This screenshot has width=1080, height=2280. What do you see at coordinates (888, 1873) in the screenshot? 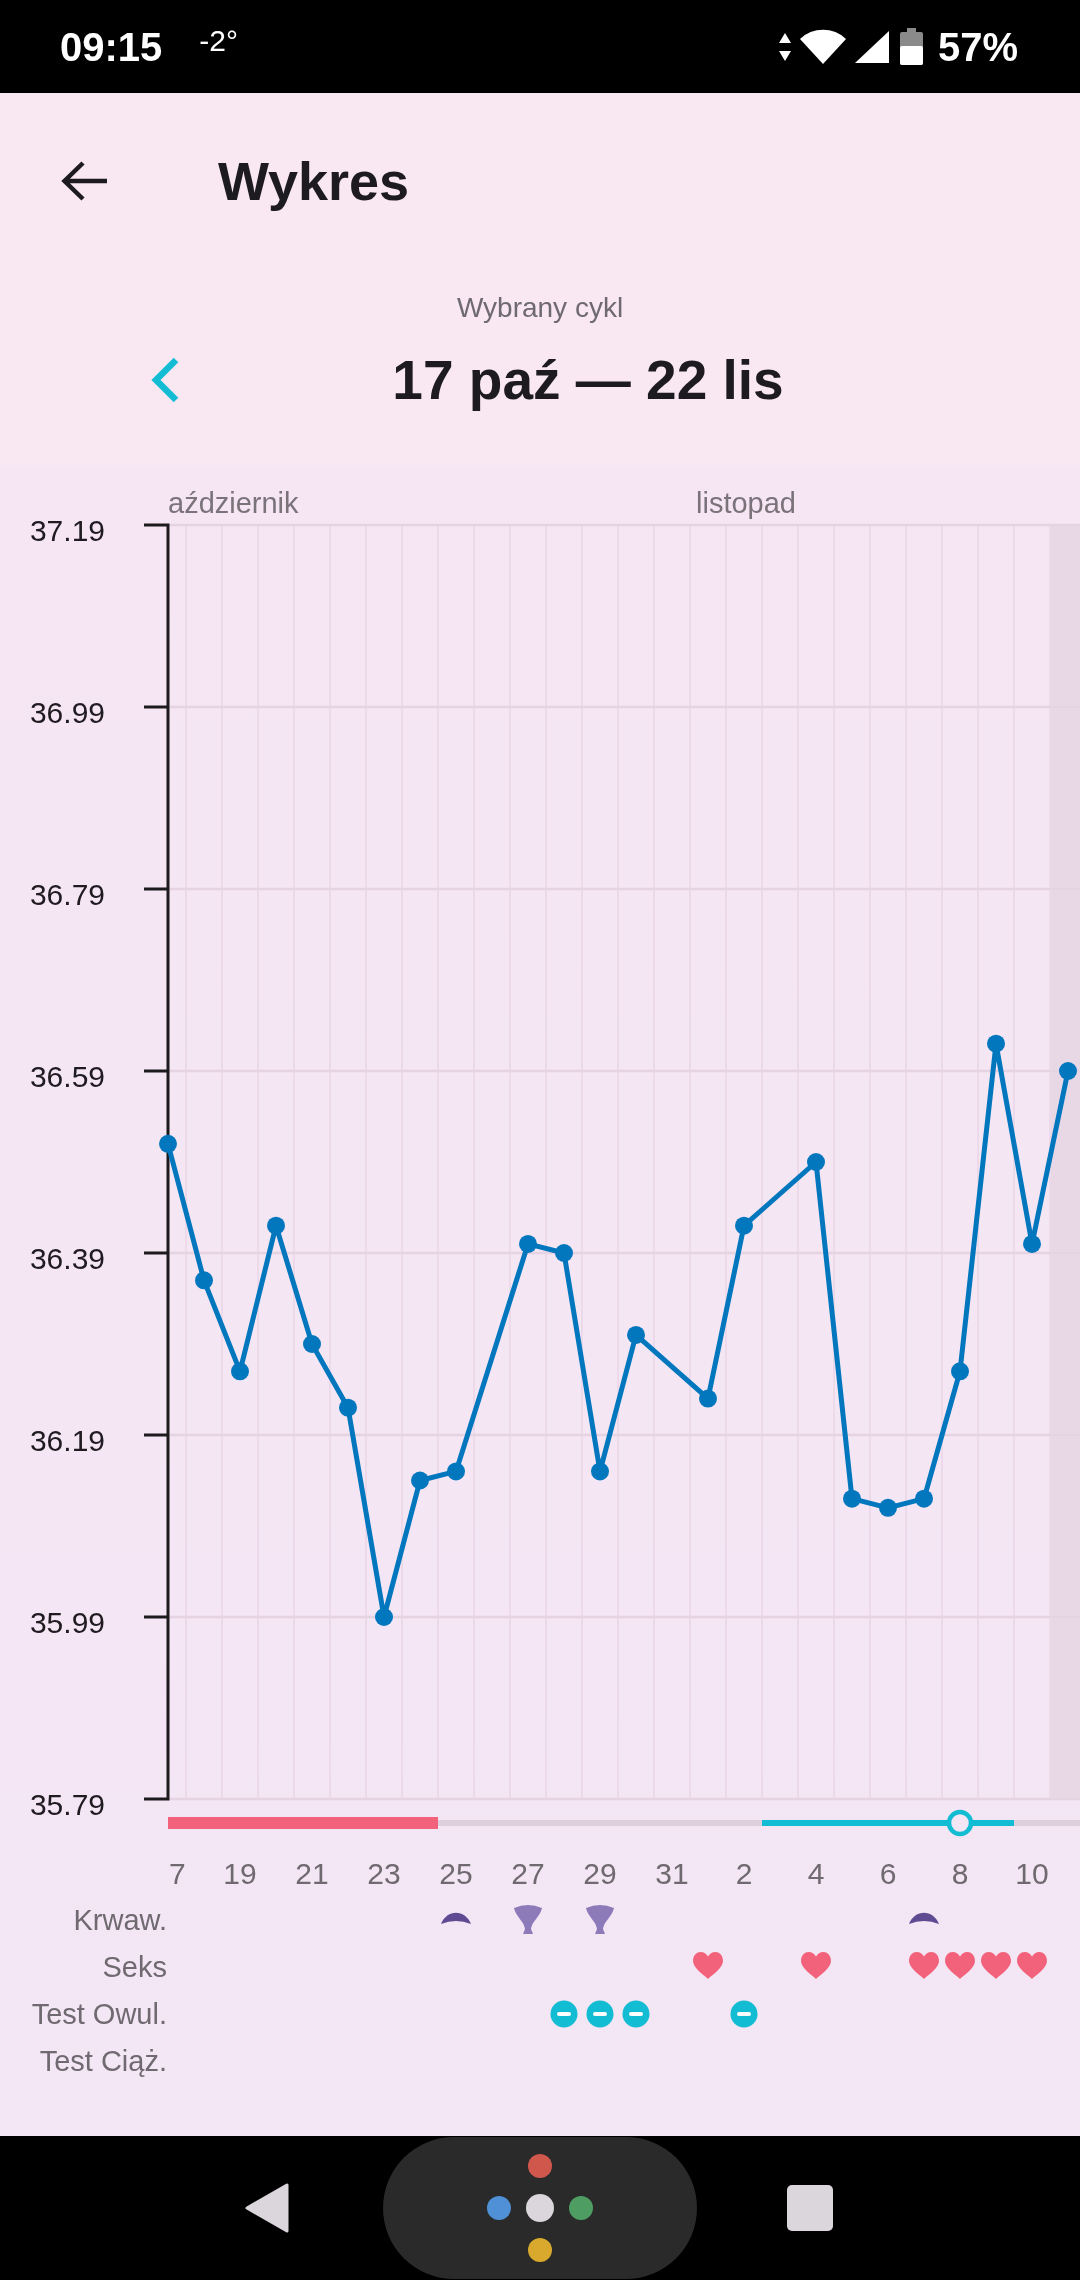
I see `x-axis-label: 6` at bounding box center [888, 1873].